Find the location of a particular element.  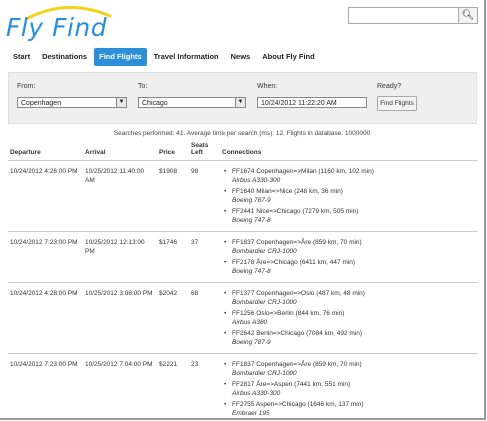

arrival-cell: 10/25/2012 11:40:00 AM is located at coordinates (120, 196).